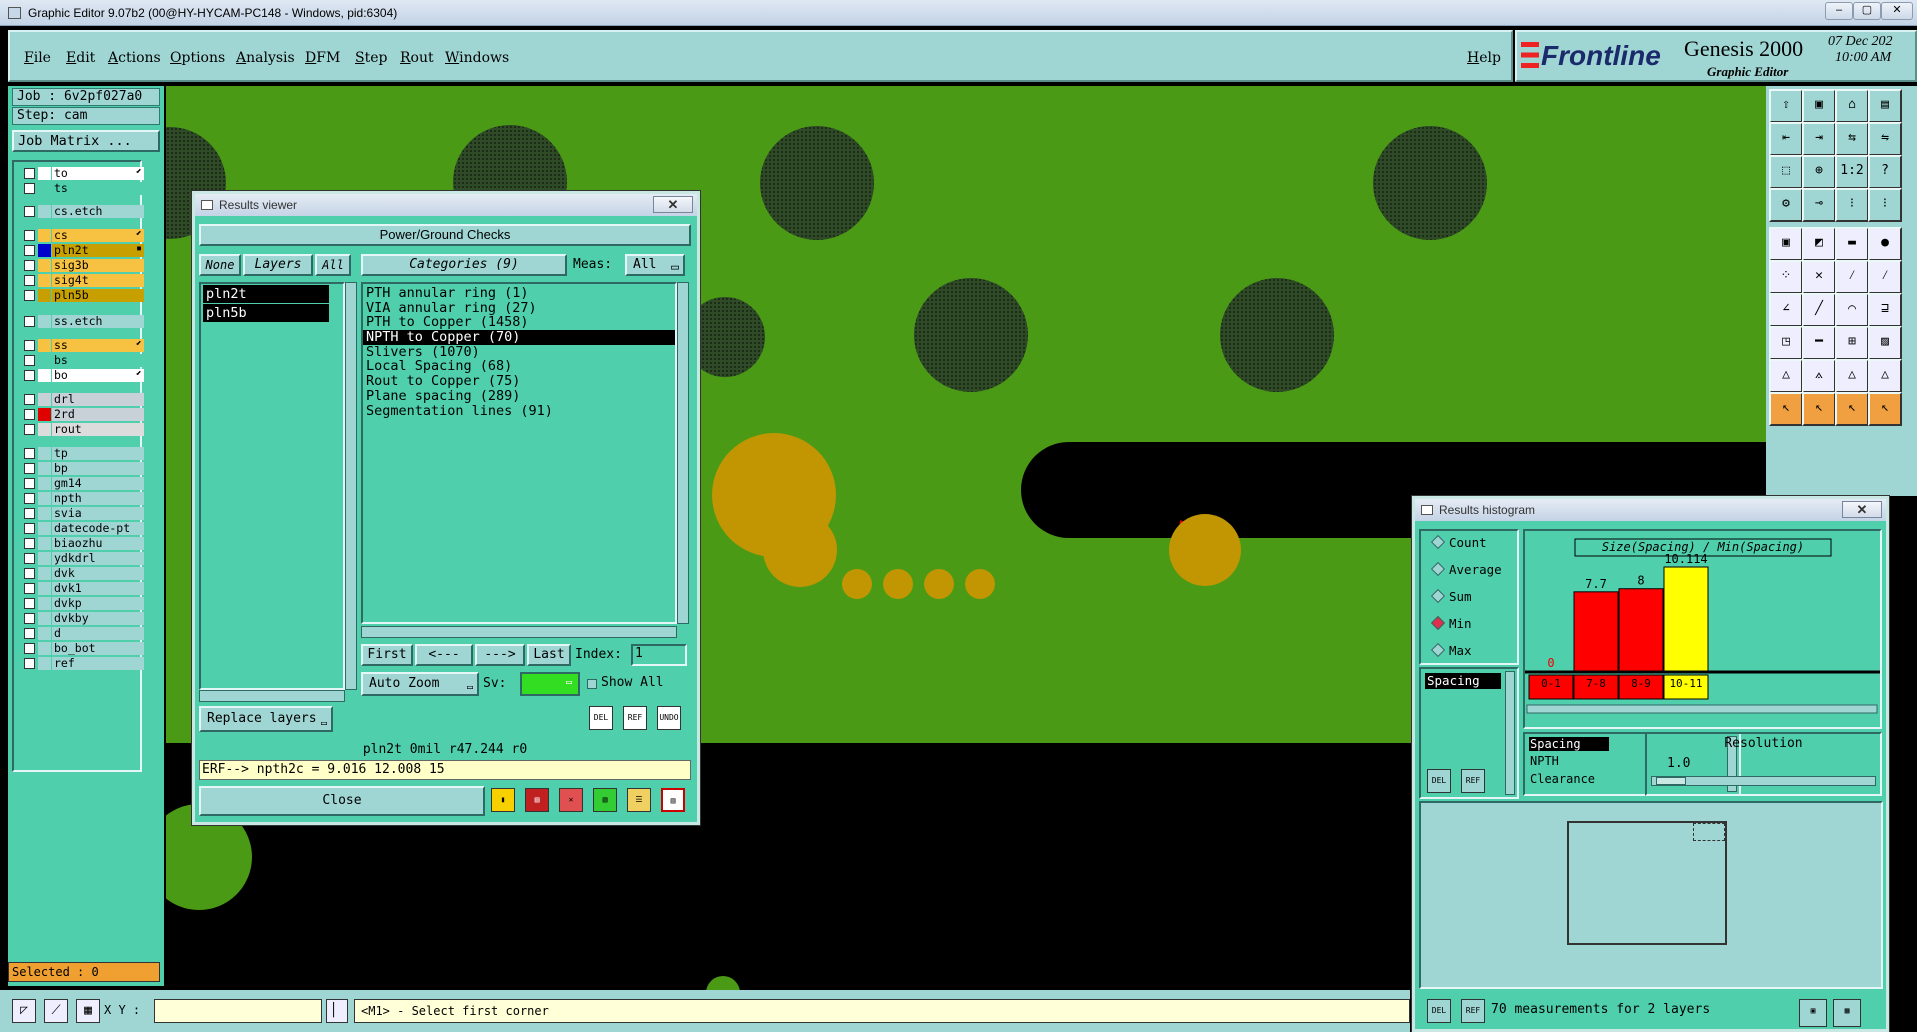  I want to click on layer-row-d: d, so click(83, 633).